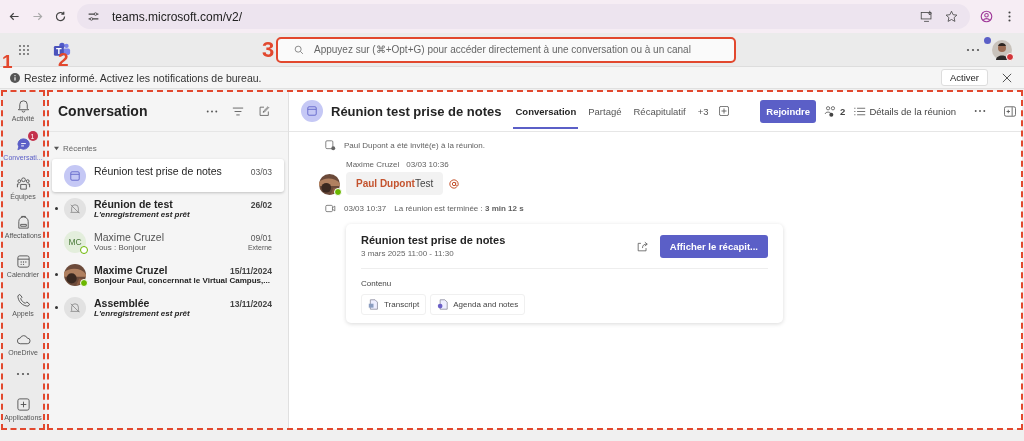 This screenshot has height=441, width=1024. What do you see at coordinates (506, 49) in the screenshot?
I see `search-field: Appuyez sur (⌘+Opt+G) pour accéder directement à une conversation ou à un canal` at bounding box center [506, 49].